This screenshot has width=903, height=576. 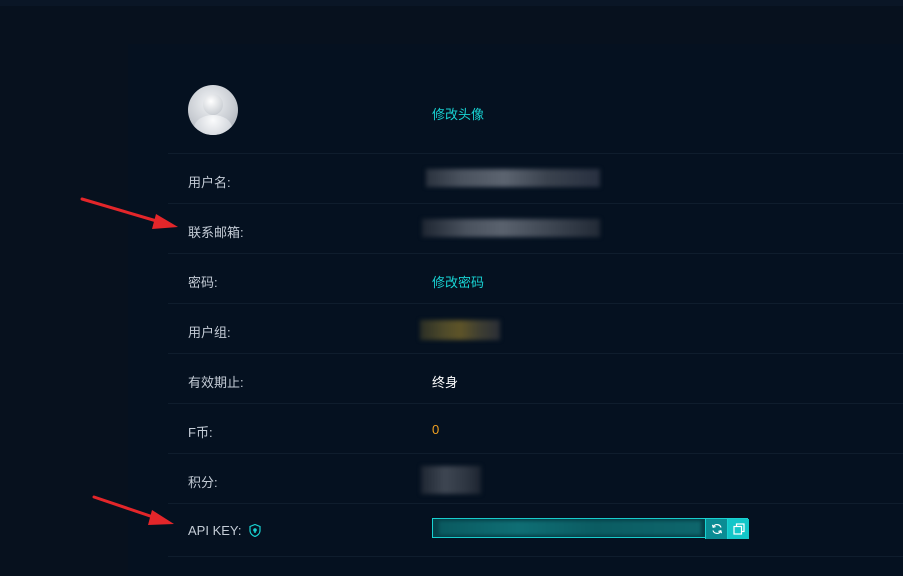 I want to click on arrow-email, so click(x=129, y=213).